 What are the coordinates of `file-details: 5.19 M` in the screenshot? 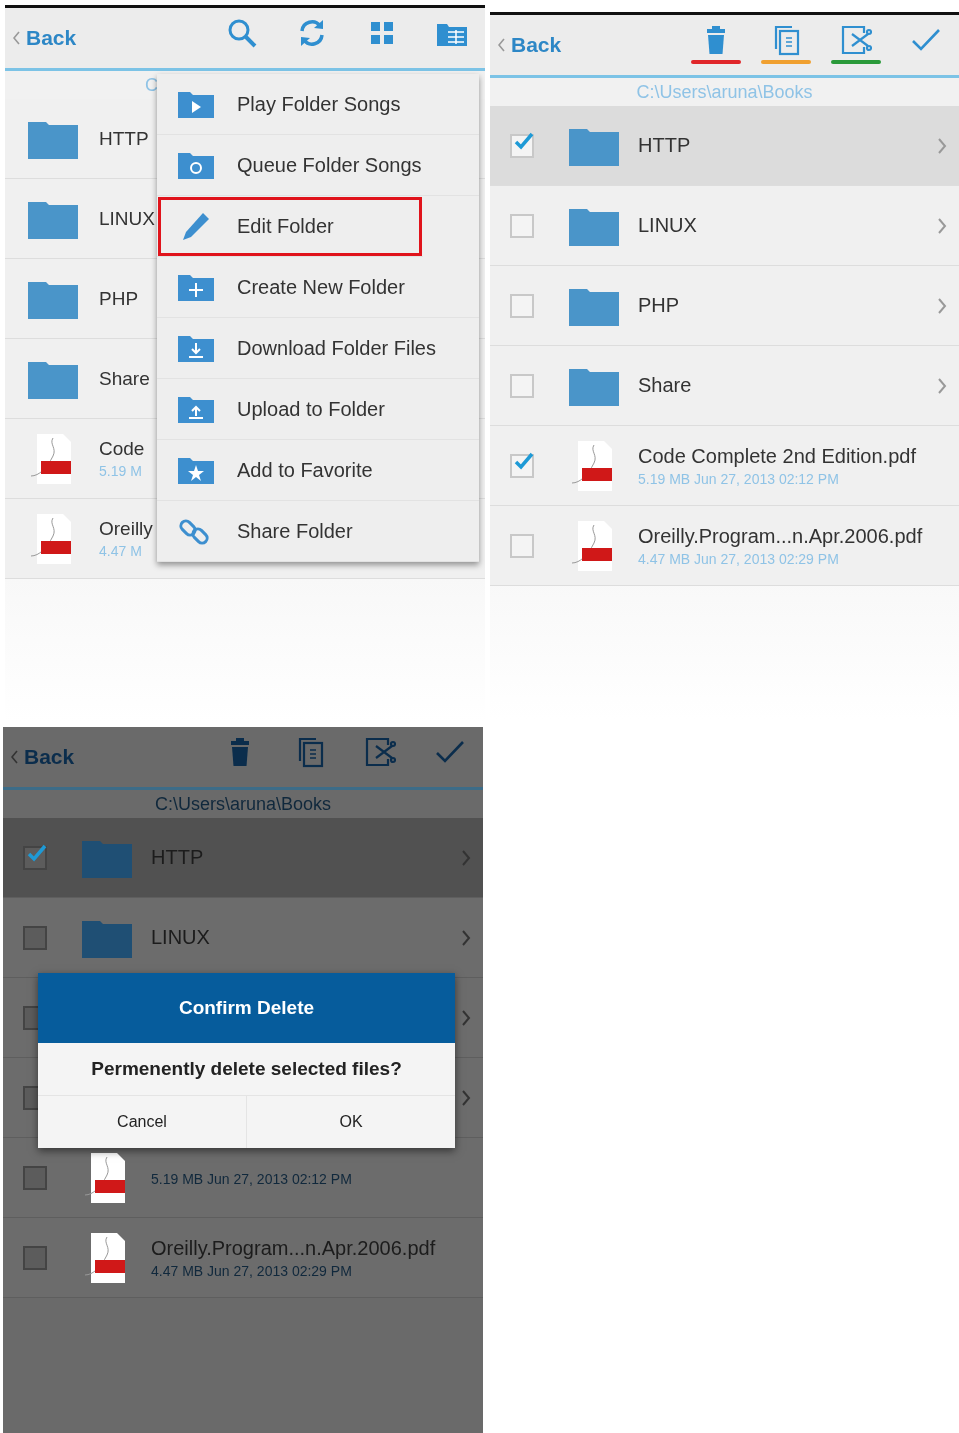 It's located at (121, 471).